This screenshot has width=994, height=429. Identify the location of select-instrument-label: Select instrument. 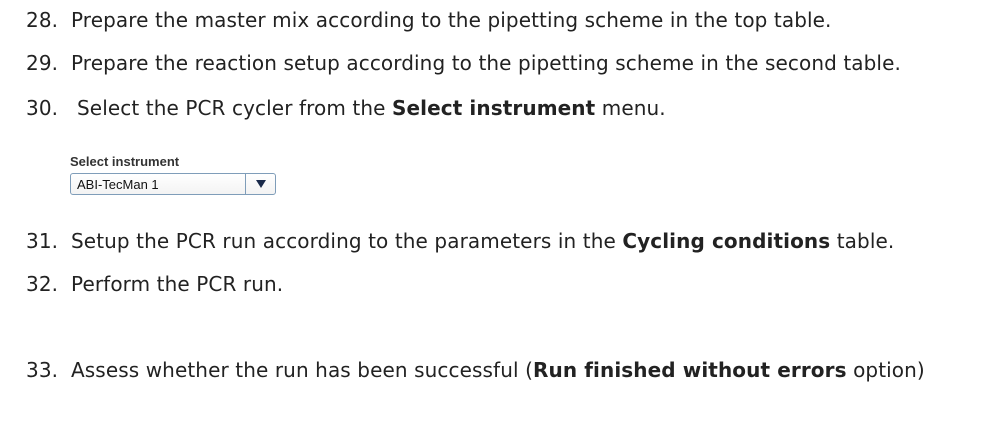
(125, 161).